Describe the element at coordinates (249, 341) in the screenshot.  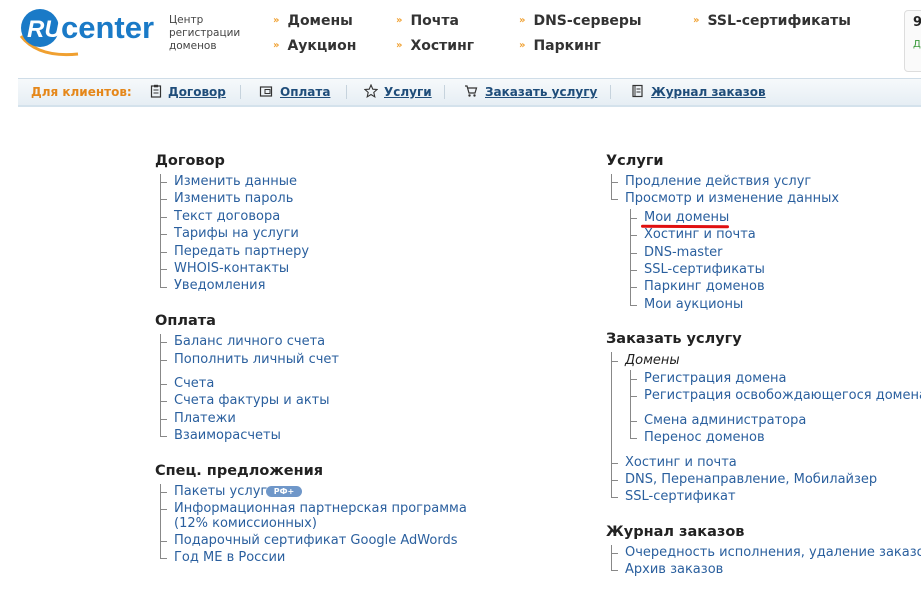
I see `link-balance: Баланс личного счета` at that location.